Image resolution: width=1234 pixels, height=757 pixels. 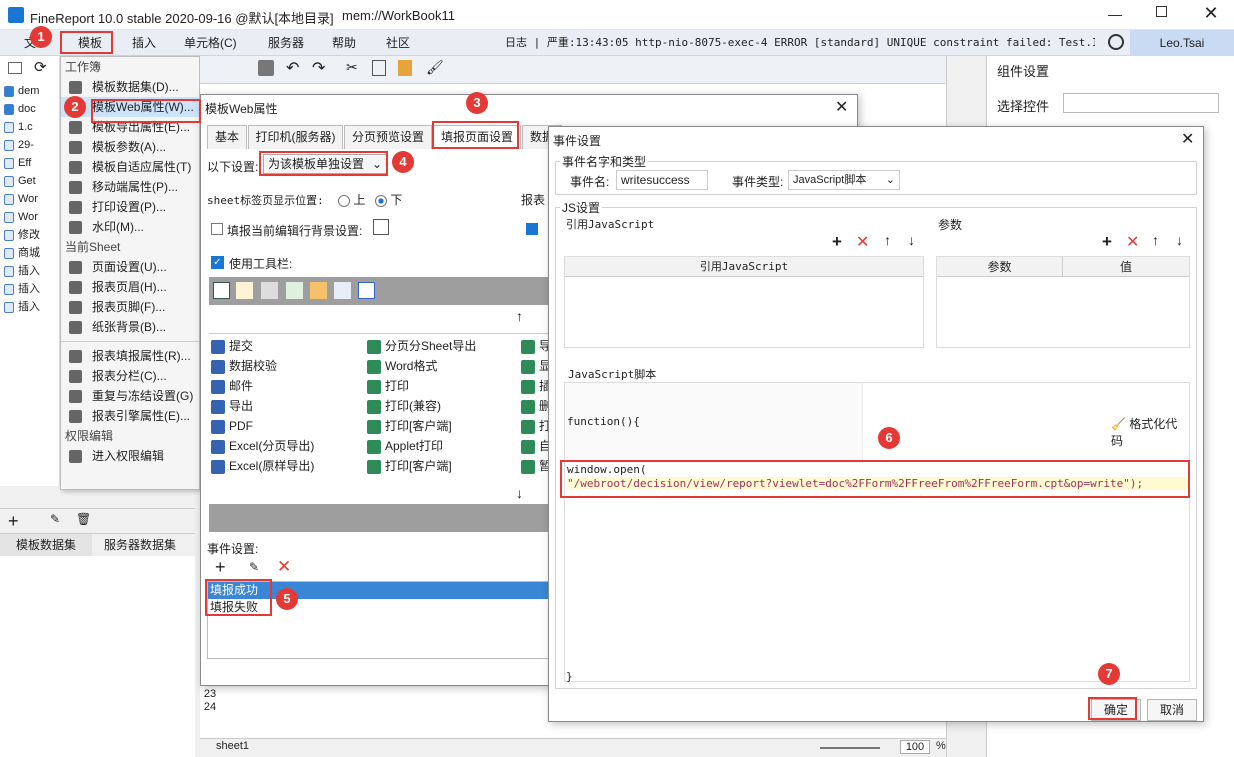 What do you see at coordinates (352, 67) in the screenshot?
I see `cut-icon: ✂` at bounding box center [352, 67].